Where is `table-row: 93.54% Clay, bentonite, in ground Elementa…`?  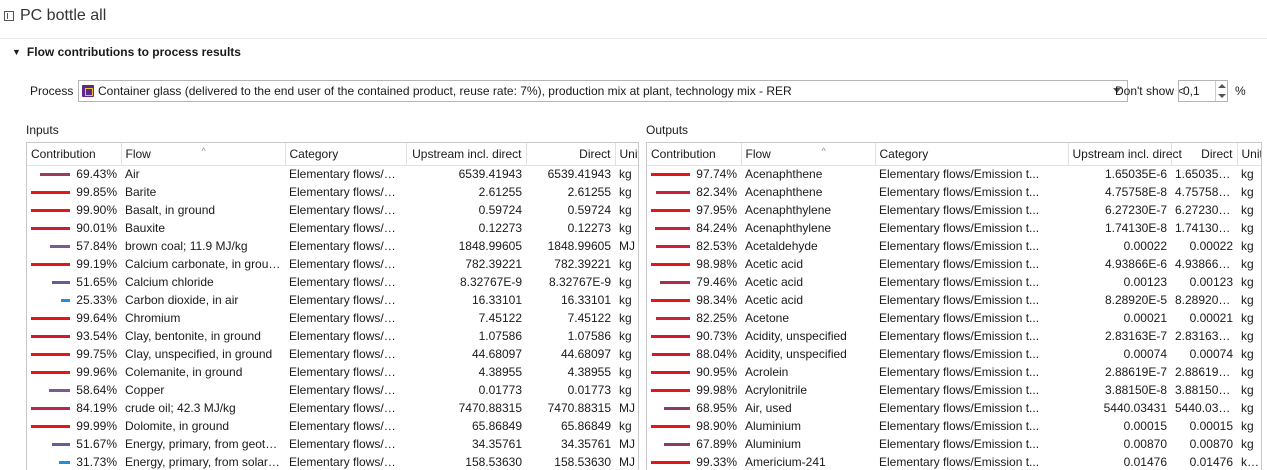 table-row: 93.54% Clay, bentonite, in ground Elementa… is located at coordinates (332, 336).